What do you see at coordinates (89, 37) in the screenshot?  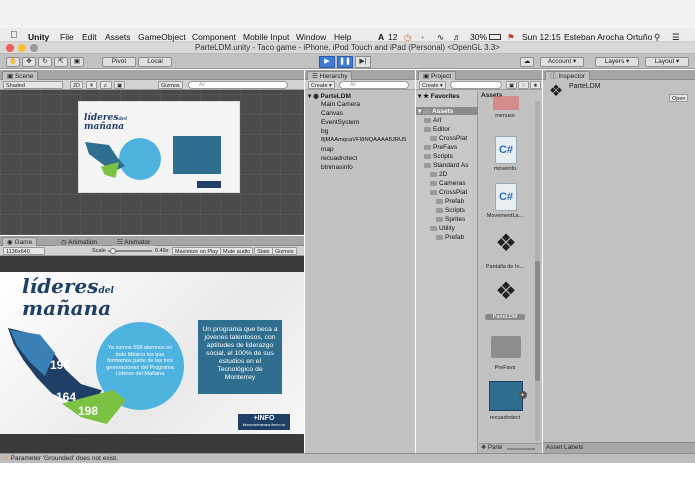 I see `menu-edit: Edit` at bounding box center [89, 37].